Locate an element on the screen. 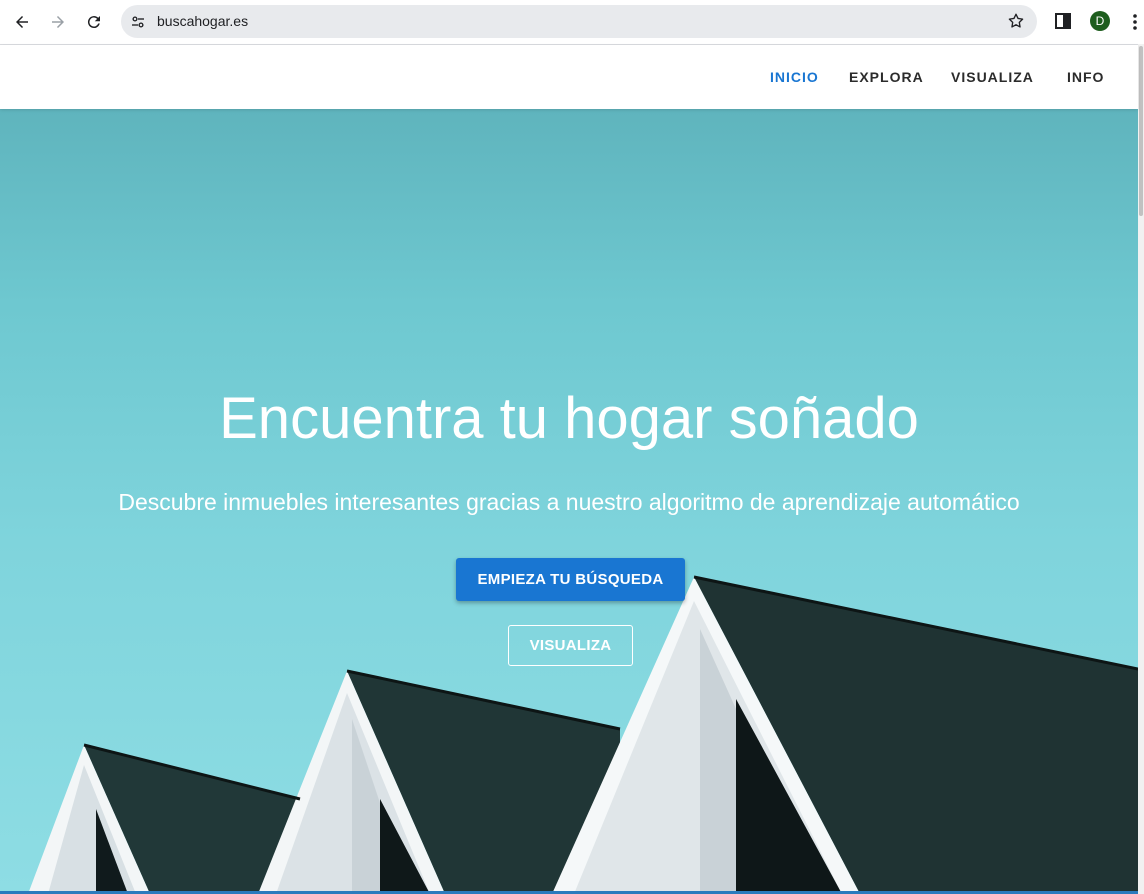  site-header: INICIO EXPLORA VISUALIZA INFO is located at coordinates (569, 77).